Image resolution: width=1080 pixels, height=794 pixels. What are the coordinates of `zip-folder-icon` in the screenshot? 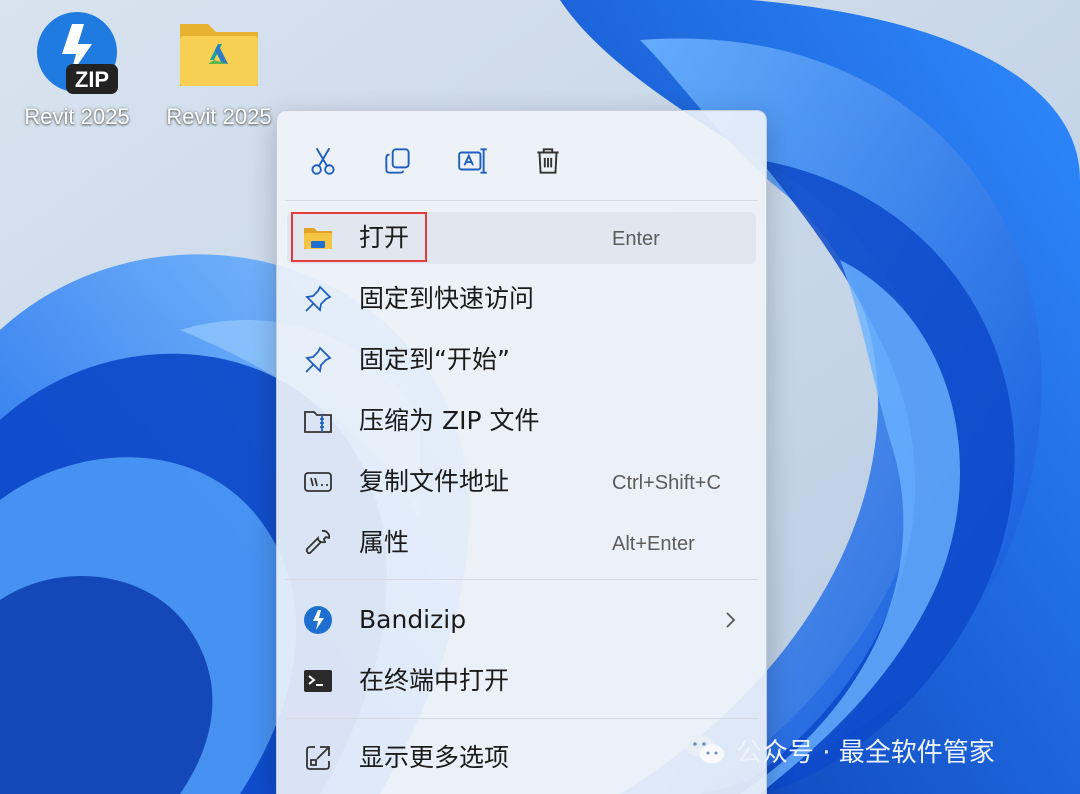 It's located at (318, 422).